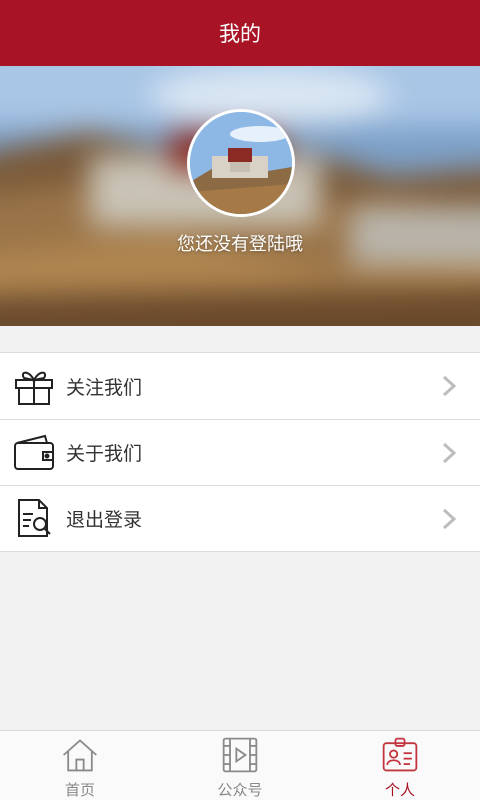 The image size is (480, 800). Describe the element at coordinates (79, 790) in the screenshot. I see `tab-label: 首页` at that location.